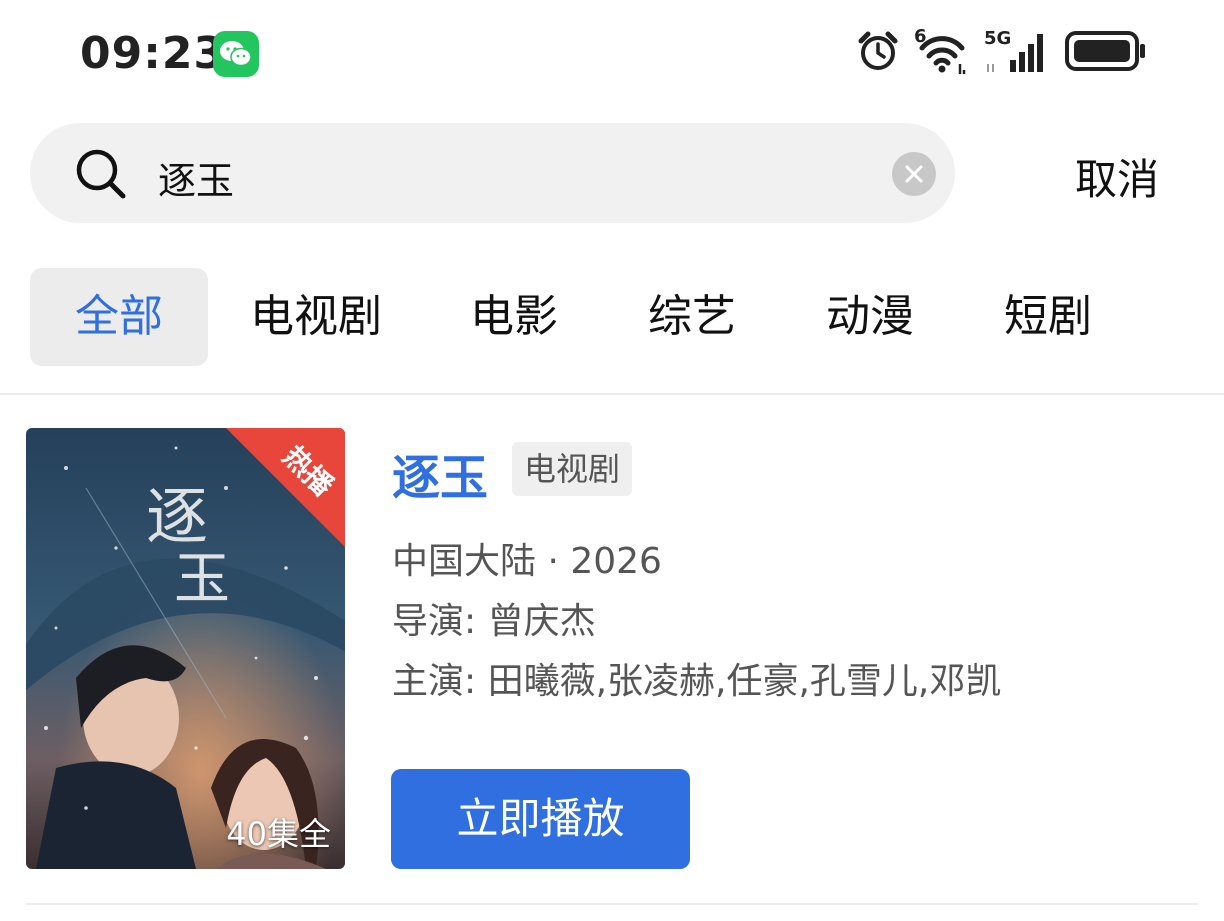  What do you see at coordinates (119, 317) in the screenshot?
I see `tab-all: 全部` at bounding box center [119, 317].